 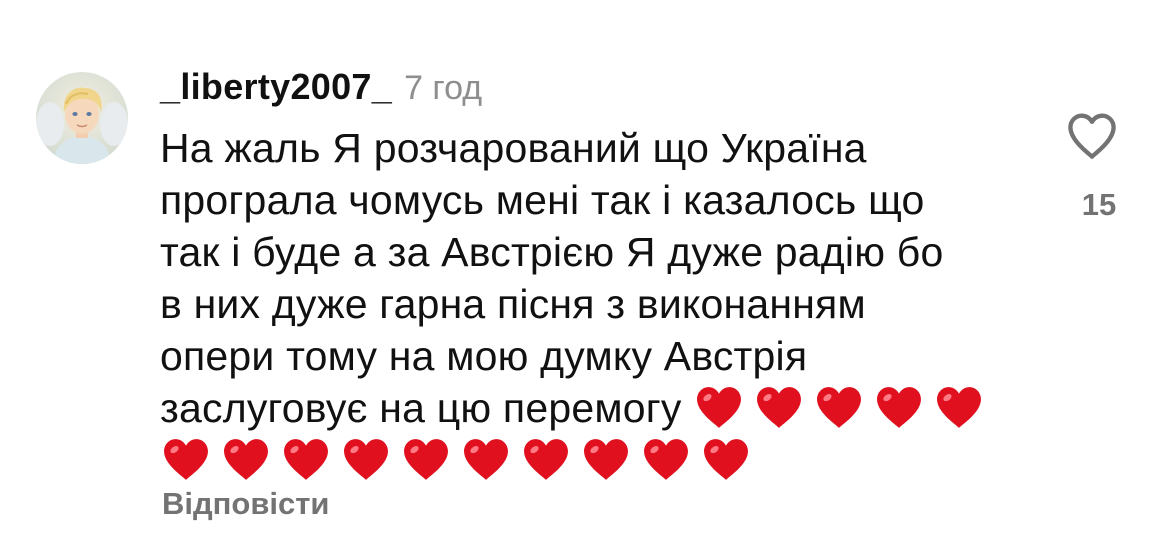 I want to click on like-count: 15, so click(x=1099, y=204).